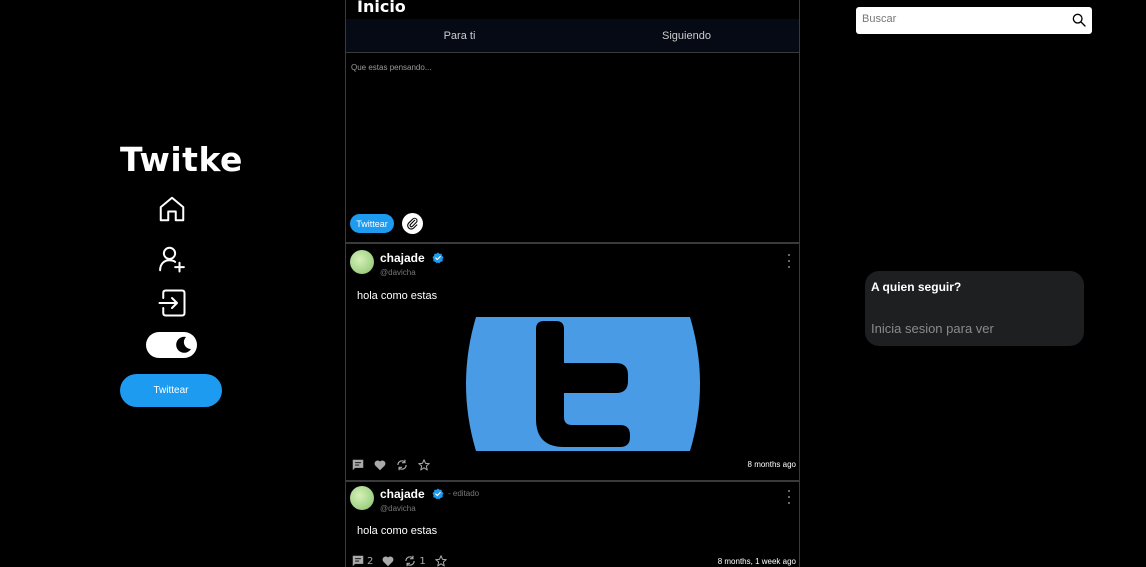  I want to click on search-input: Buscar, so click(879, 19).